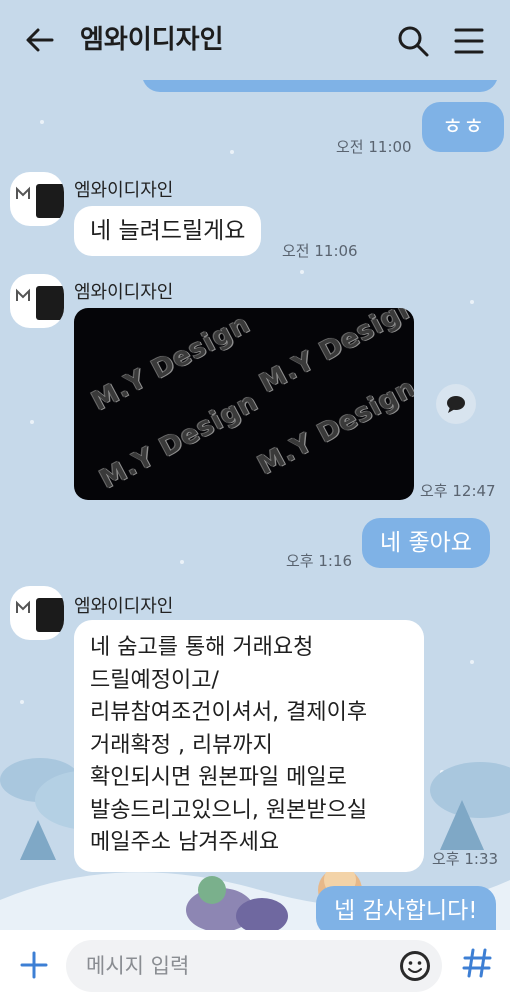 This screenshot has height=1000, width=510. I want to click on message-line: 확인되시면 원본파일 메일로, so click(218, 777).